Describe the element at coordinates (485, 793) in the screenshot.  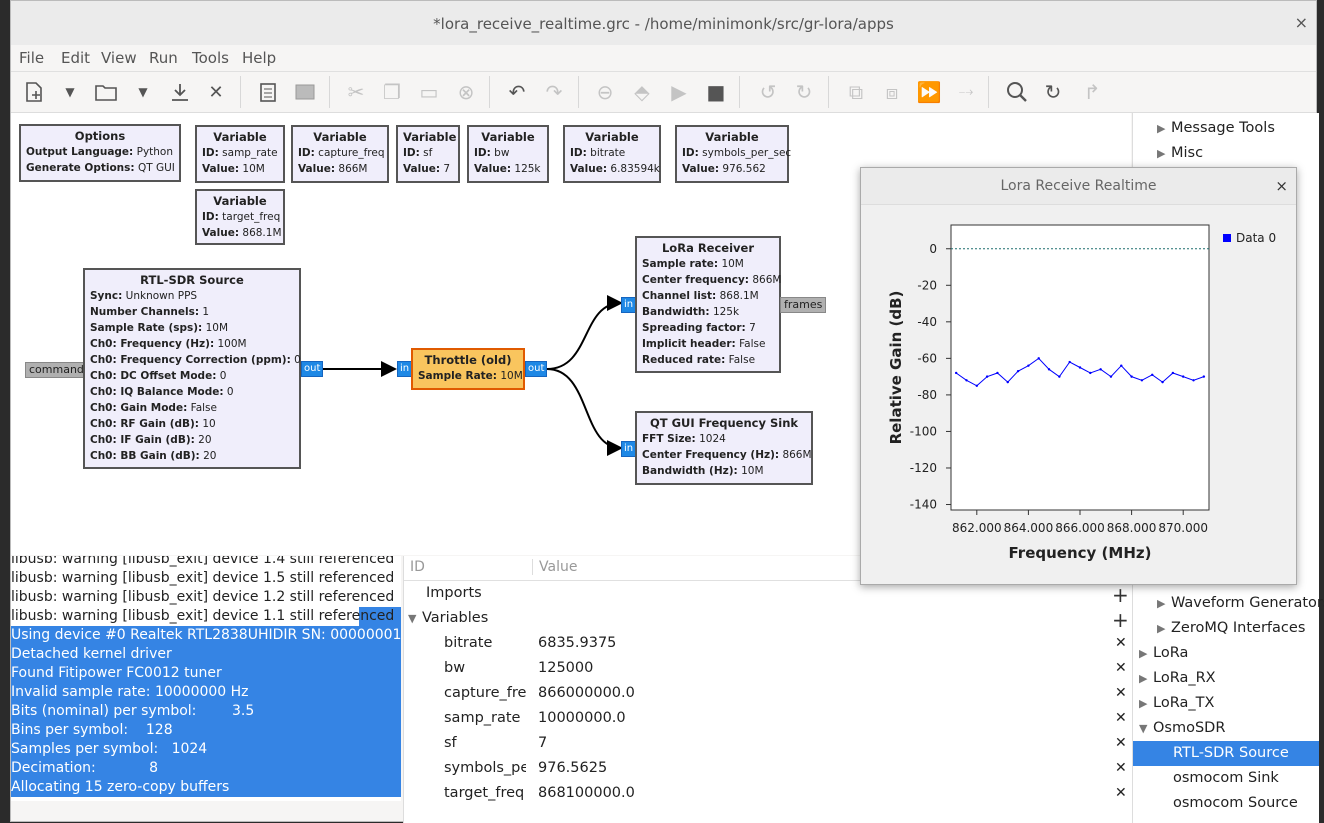
I see `variable-id: target_freq` at that location.